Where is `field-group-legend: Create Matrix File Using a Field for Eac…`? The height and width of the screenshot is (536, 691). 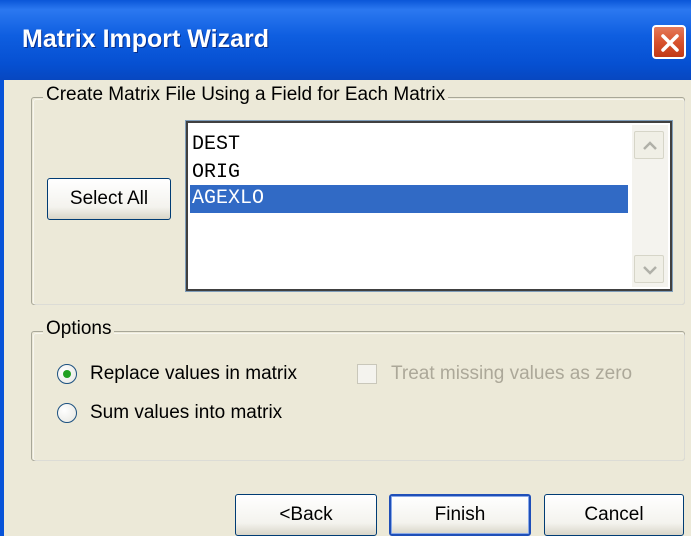 field-group-legend: Create Matrix File Using a Field for Eac… is located at coordinates (246, 95).